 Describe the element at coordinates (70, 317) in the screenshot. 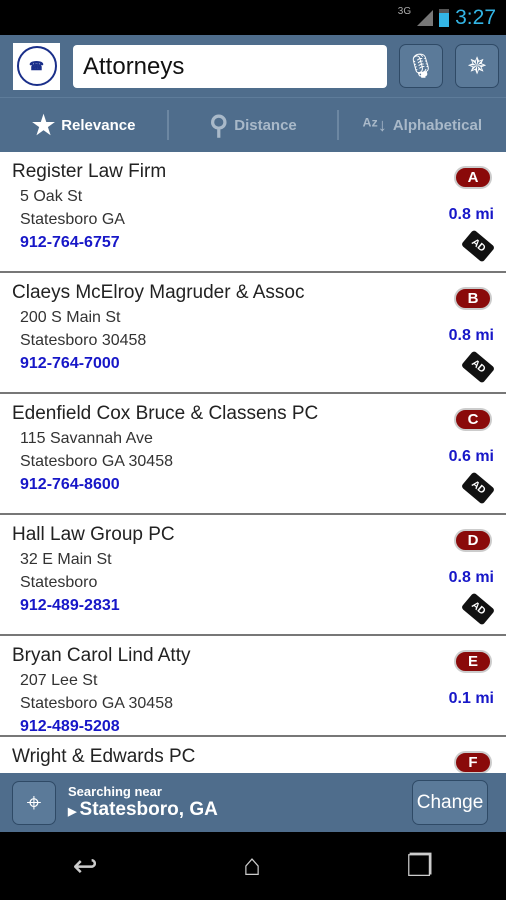

I see `listing-address: 200 S Main St` at that location.